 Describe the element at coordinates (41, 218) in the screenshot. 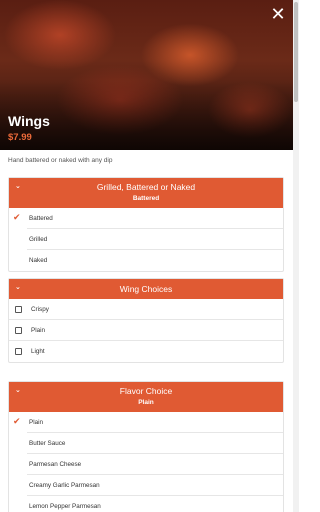

I see `option-label: Battered` at that location.